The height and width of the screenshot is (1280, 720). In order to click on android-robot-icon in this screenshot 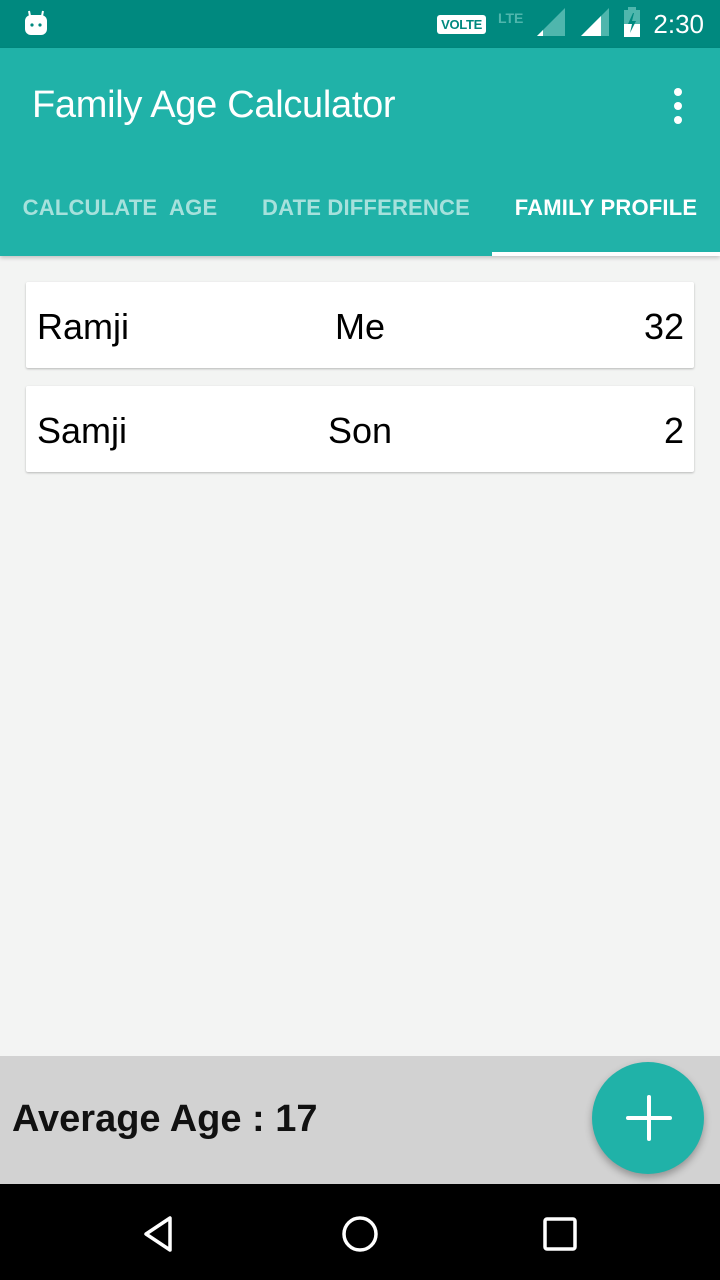, I will do `click(36, 25)`.